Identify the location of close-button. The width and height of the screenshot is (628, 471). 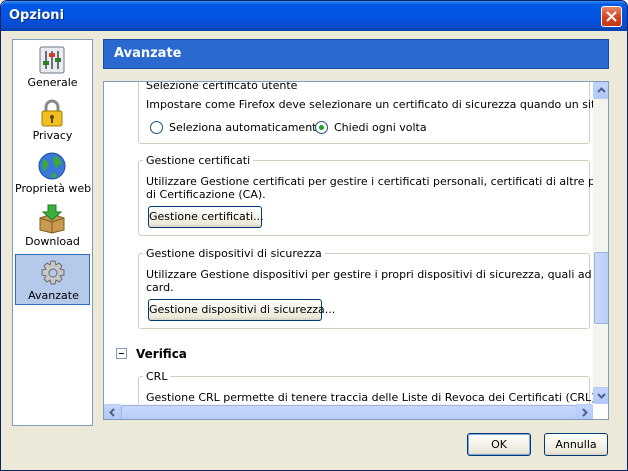
(611, 16).